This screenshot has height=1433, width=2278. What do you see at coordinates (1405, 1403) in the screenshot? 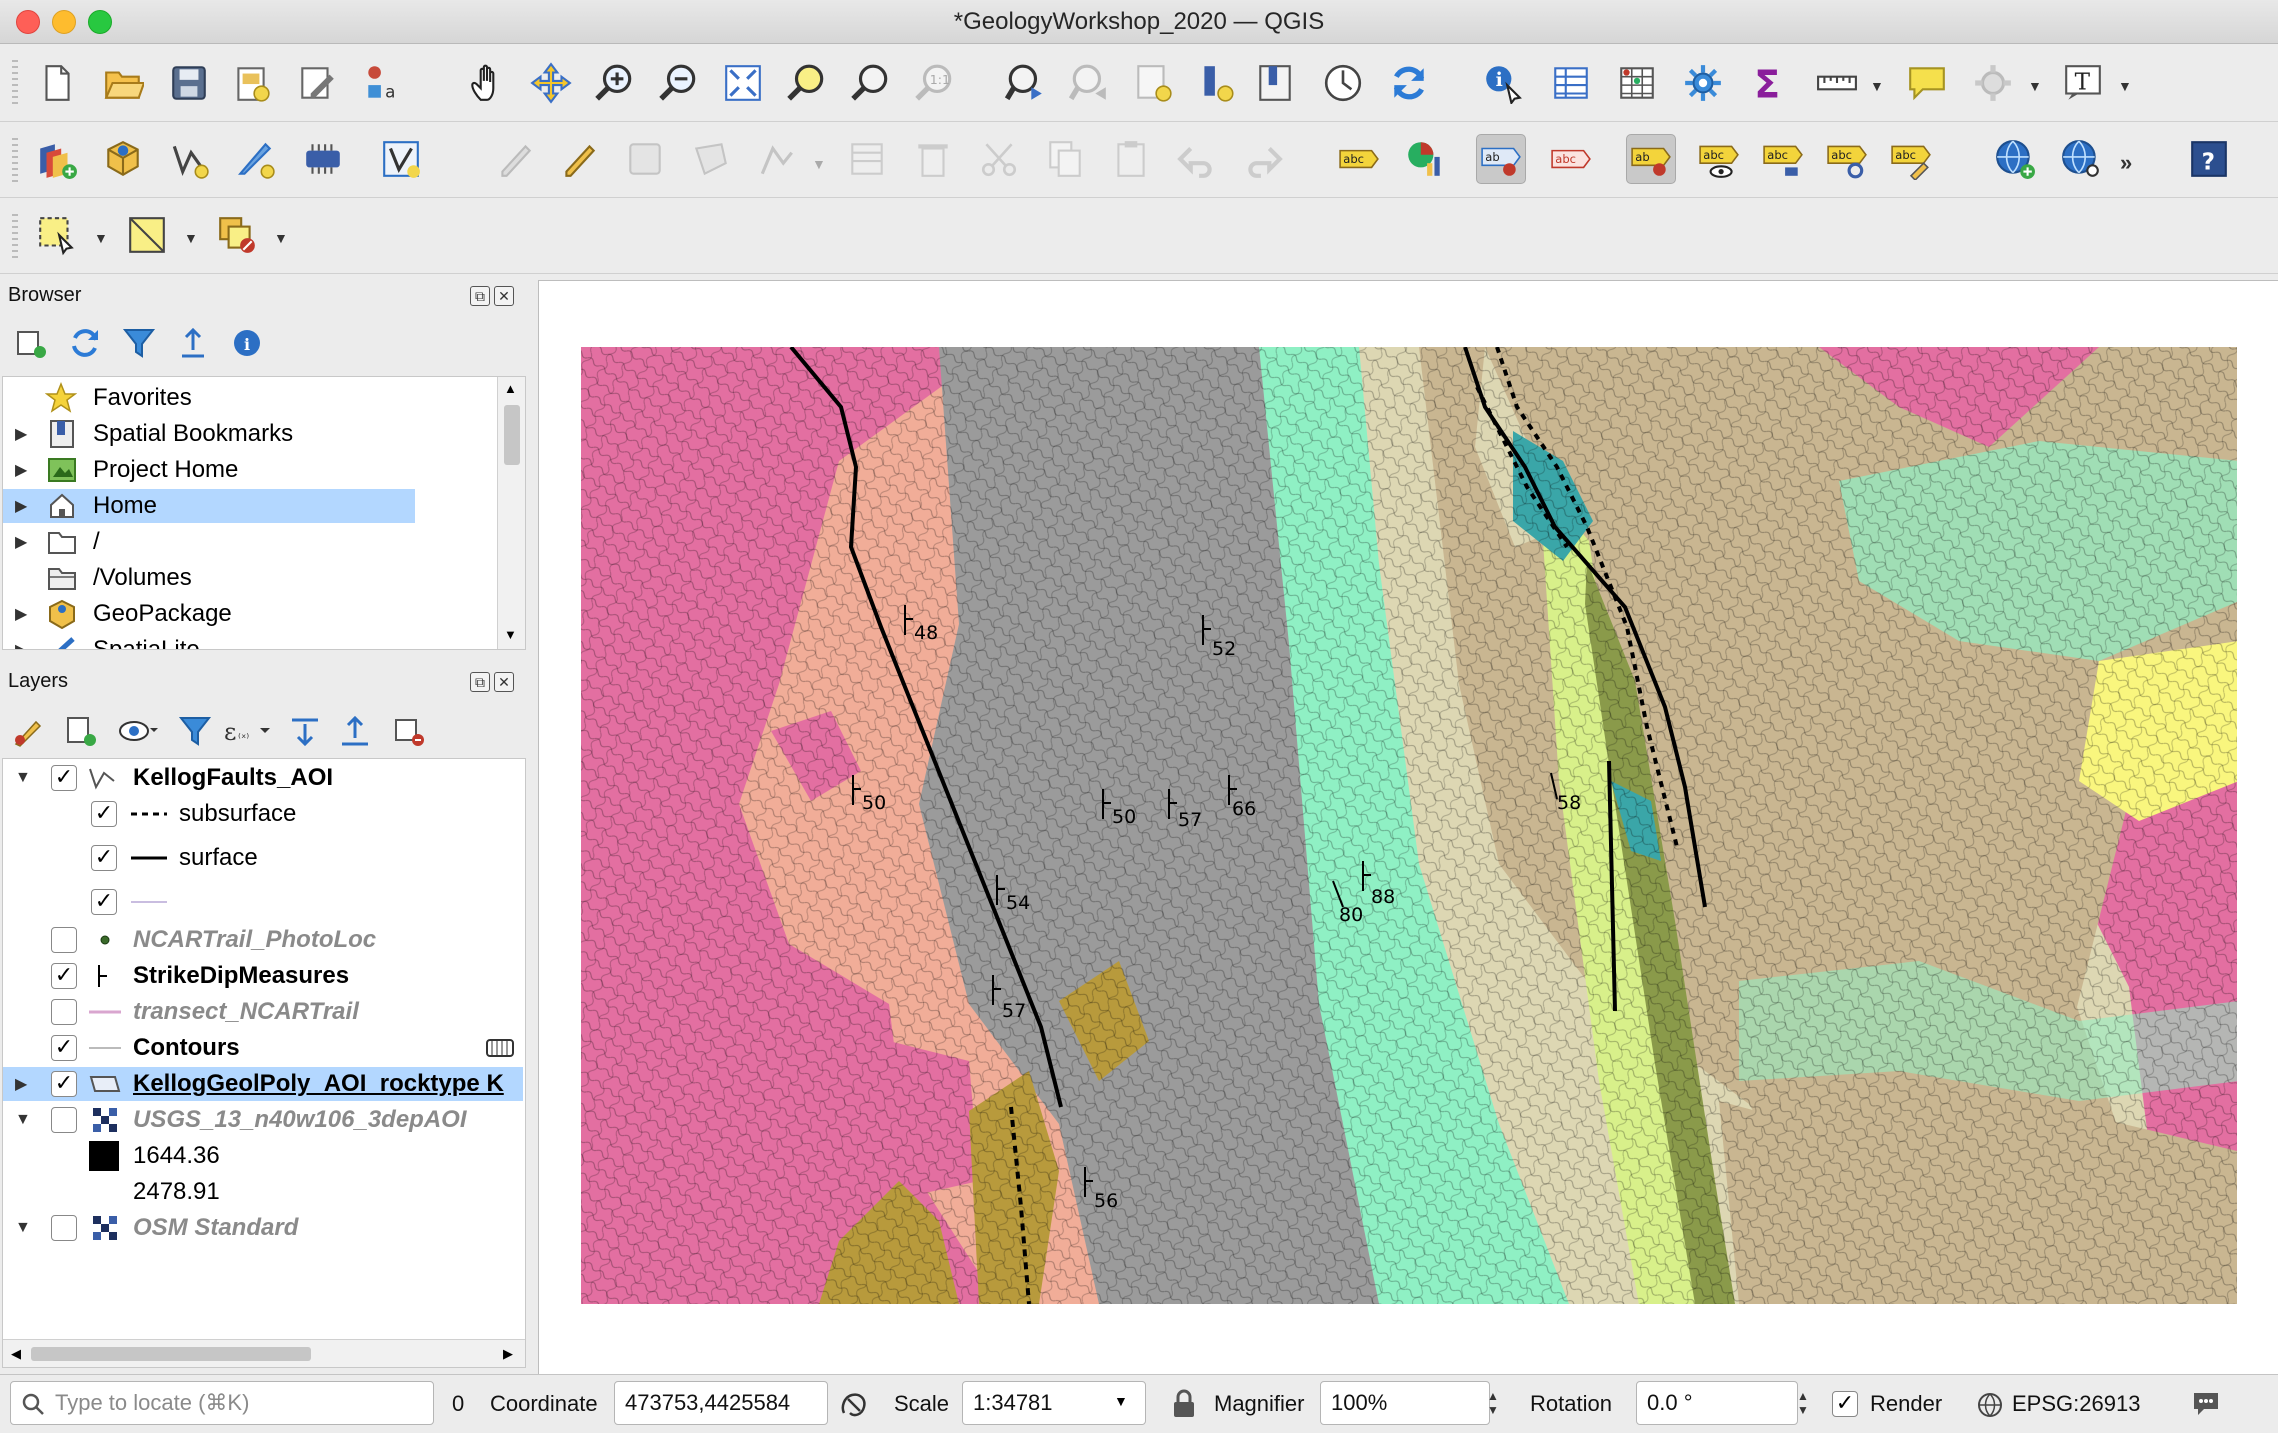
I see `magnifier-field: 100%` at bounding box center [1405, 1403].